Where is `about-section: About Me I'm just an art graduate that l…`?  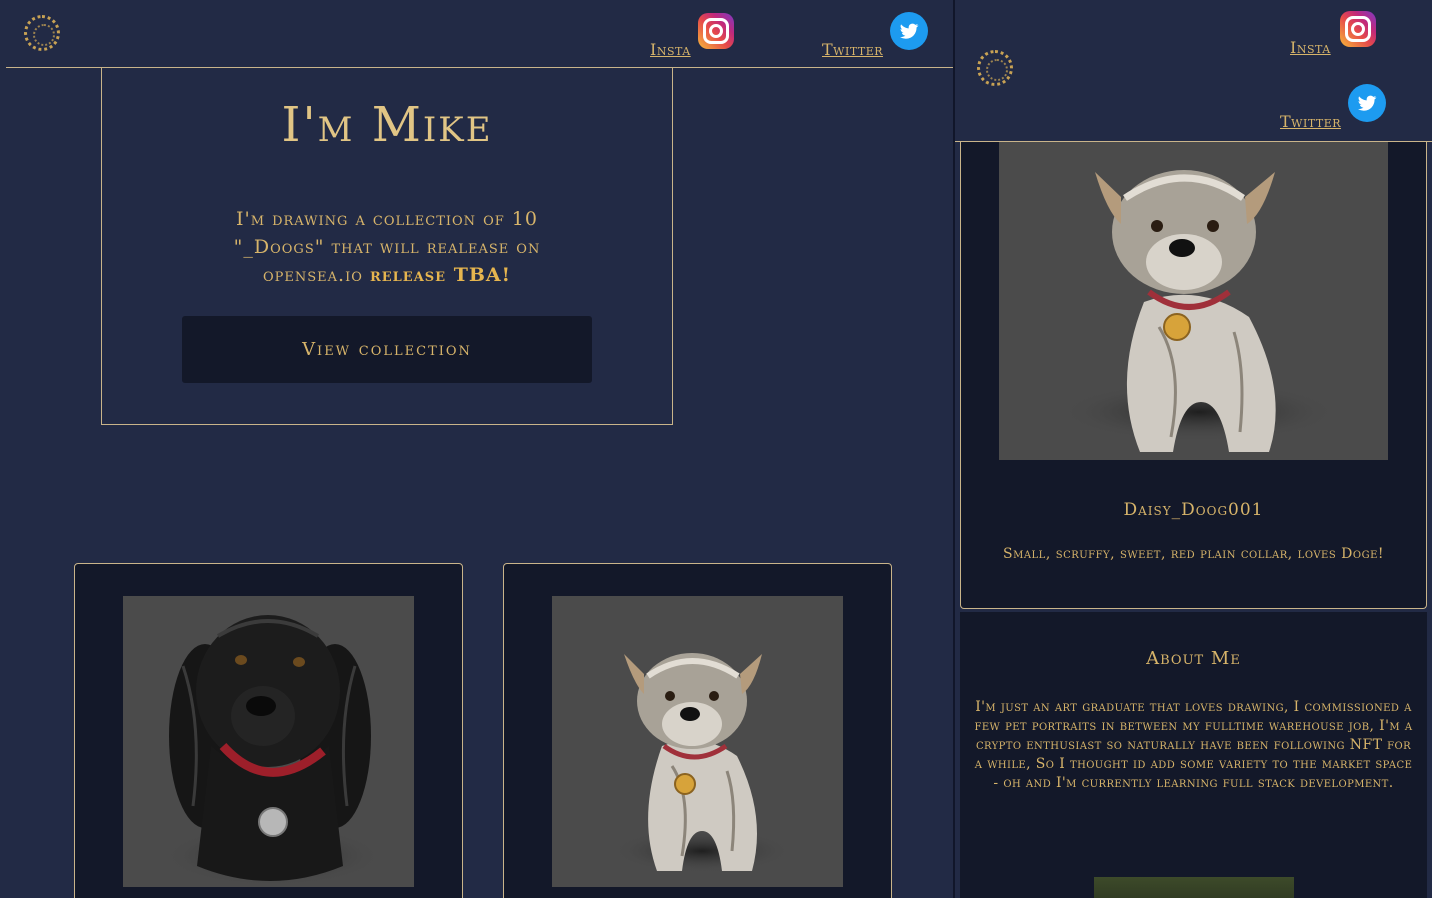
about-section: About Me I'm just an art graduate that l… is located at coordinates (1193, 755).